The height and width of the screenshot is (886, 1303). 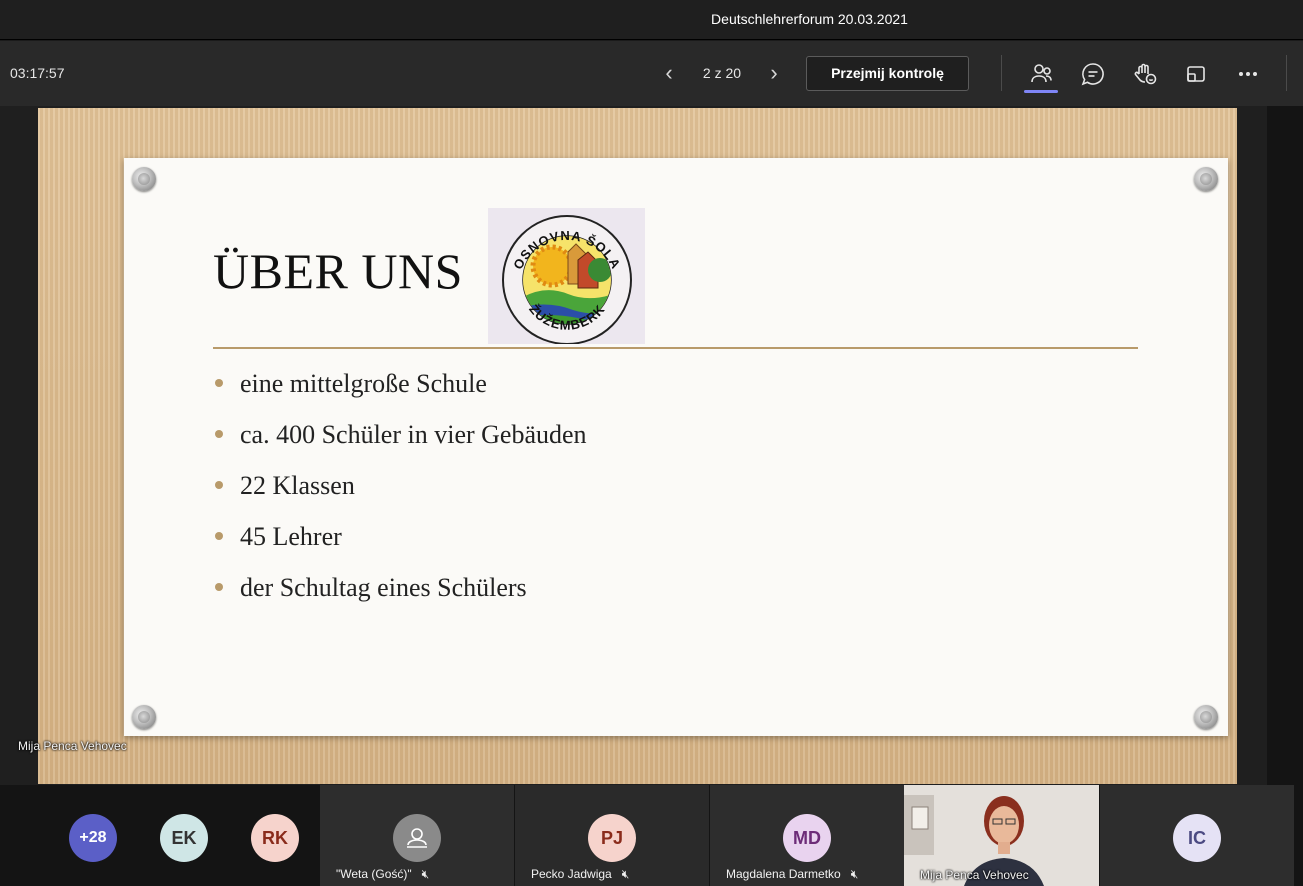 What do you see at coordinates (722, 73) in the screenshot?
I see `page-counter: 2 z 20` at bounding box center [722, 73].